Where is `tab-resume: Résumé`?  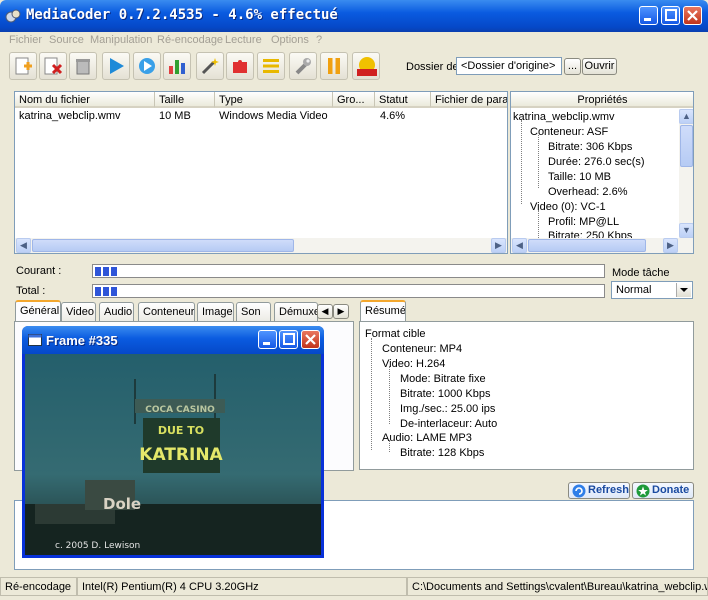
tab-resume: Résumé is located at coordinates (383, 311).